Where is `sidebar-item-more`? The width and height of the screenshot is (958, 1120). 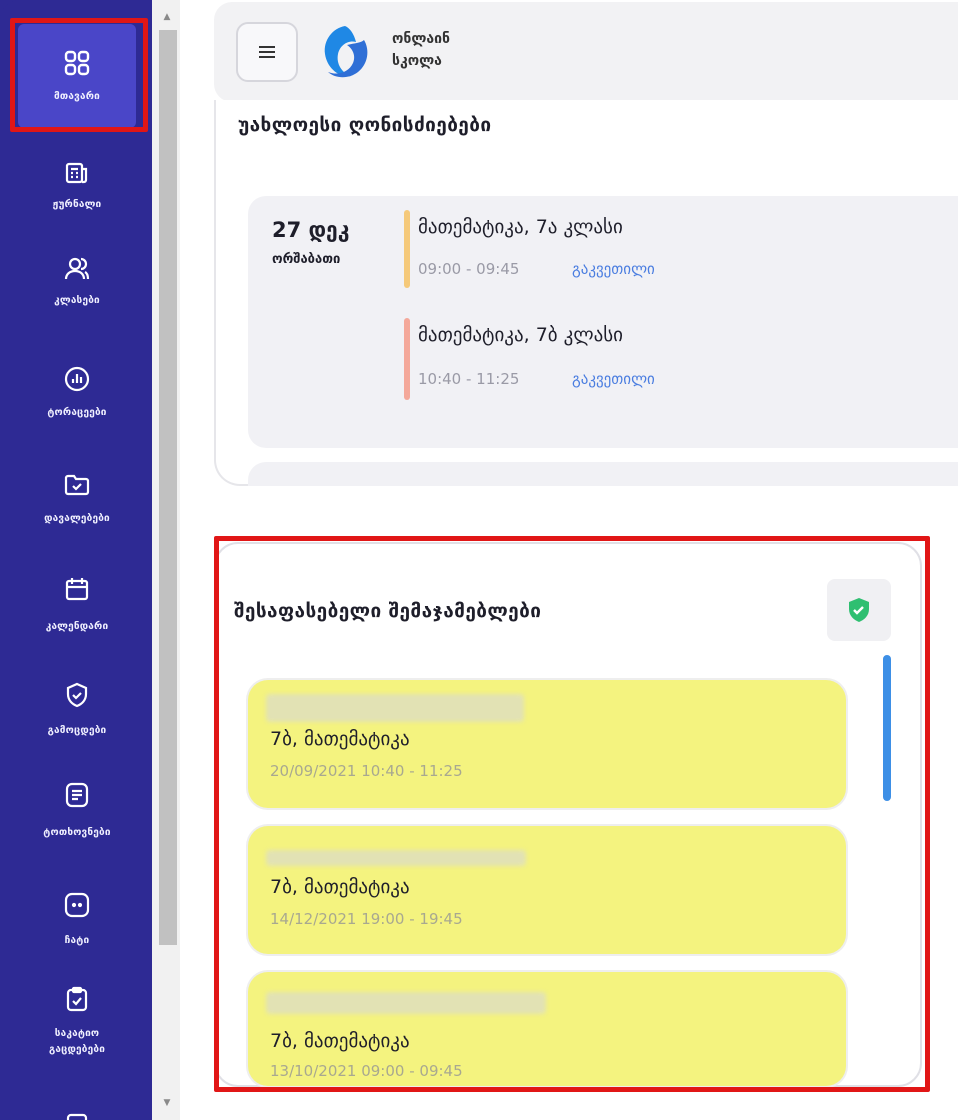 sidebar-item-more is located at coordinates (77, 1113).